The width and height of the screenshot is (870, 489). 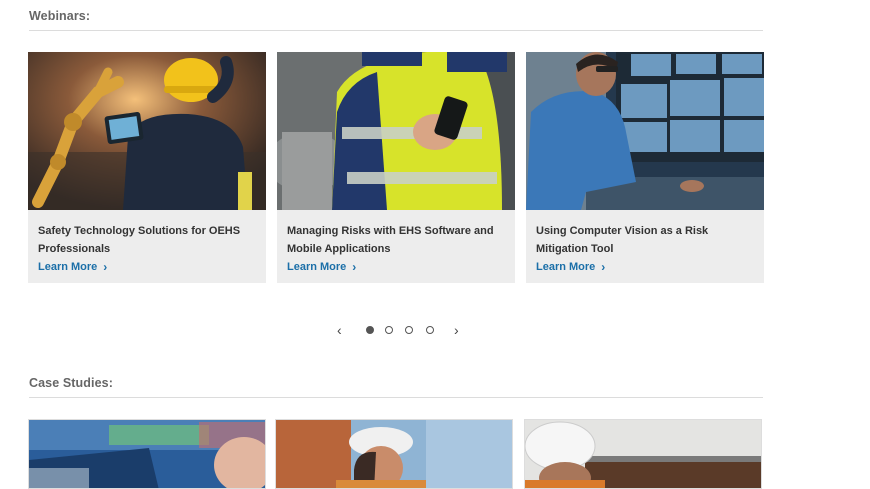 I want to click on learn-more-link-3: Learn More ›, so click(x=570, y=267).